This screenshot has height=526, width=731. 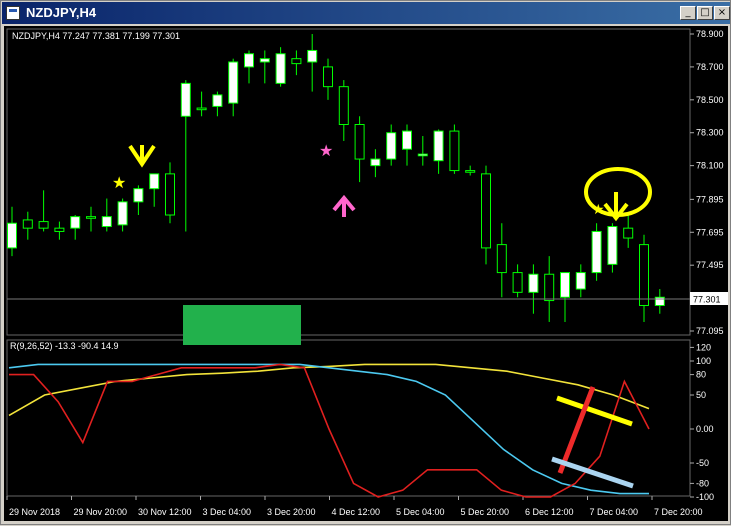 I want to click on indicator-tick-label: -100, so click(x=705, y=497).